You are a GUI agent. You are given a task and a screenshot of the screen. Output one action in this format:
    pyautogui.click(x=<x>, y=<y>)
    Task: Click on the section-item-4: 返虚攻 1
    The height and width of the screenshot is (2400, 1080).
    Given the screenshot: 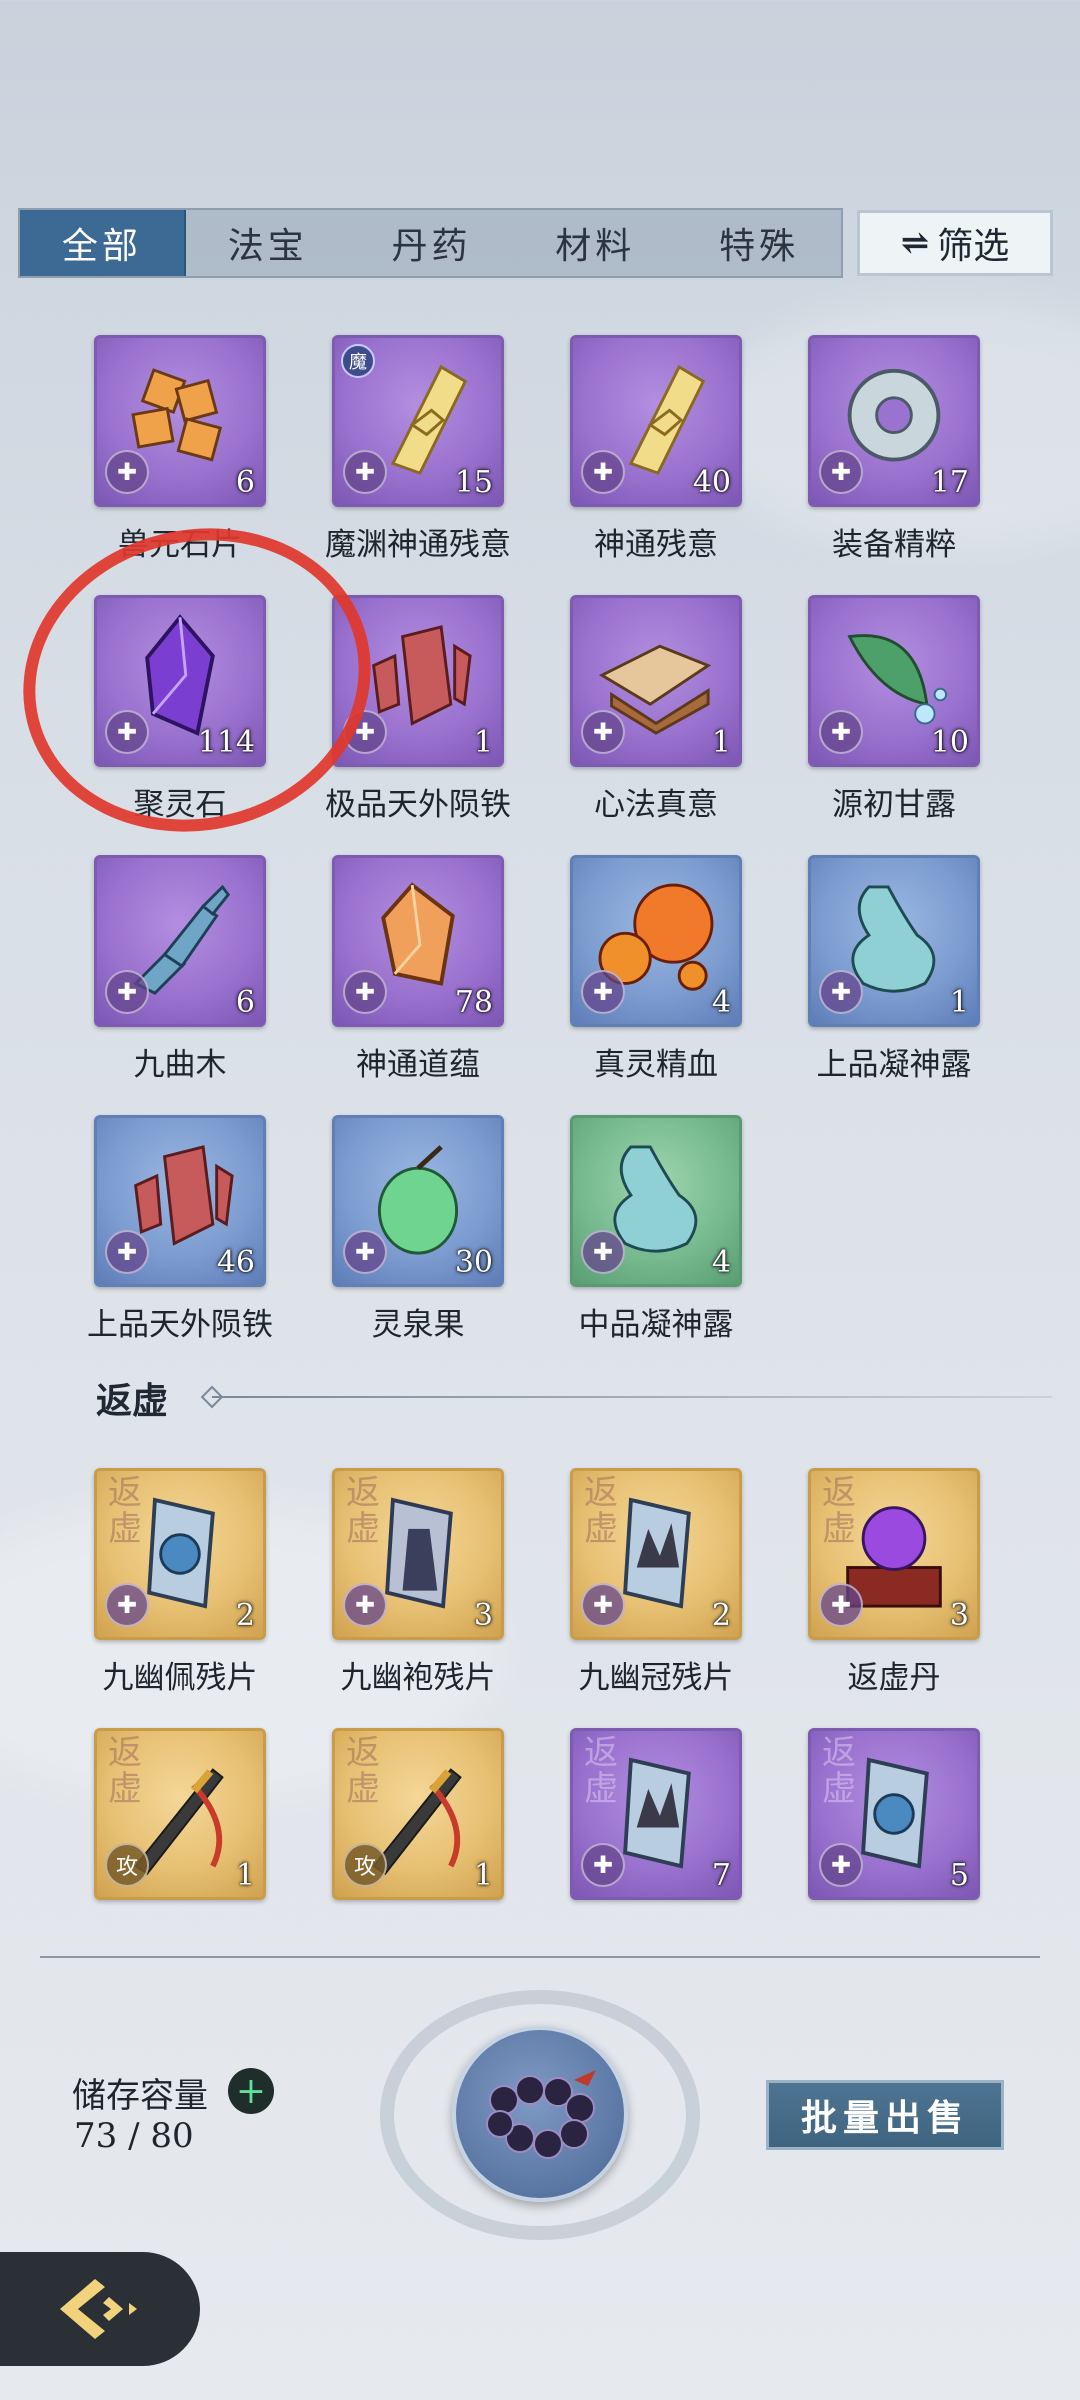 What is the action you would take?
    pyautogui.click(x=180, y=1814)
    